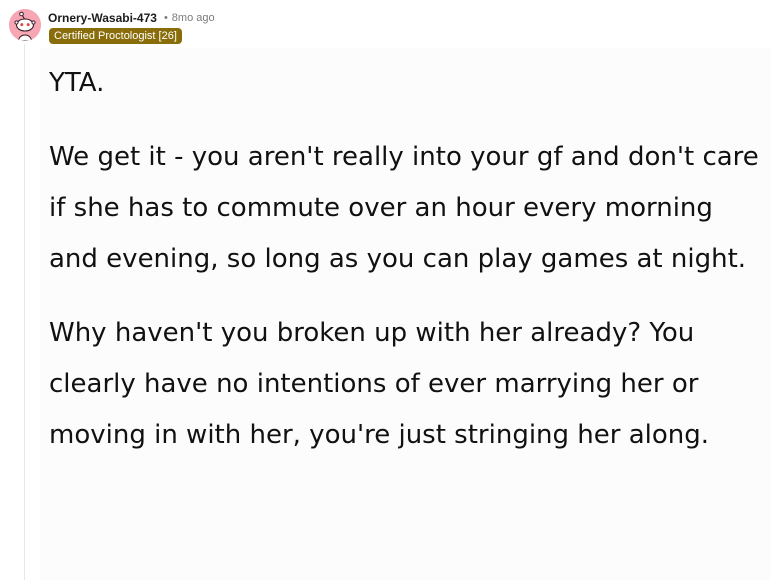 Image resolution: width=770 pixels, height=580 pixels. I want to click on comment-paragraph: YTA., so click(77, 83).